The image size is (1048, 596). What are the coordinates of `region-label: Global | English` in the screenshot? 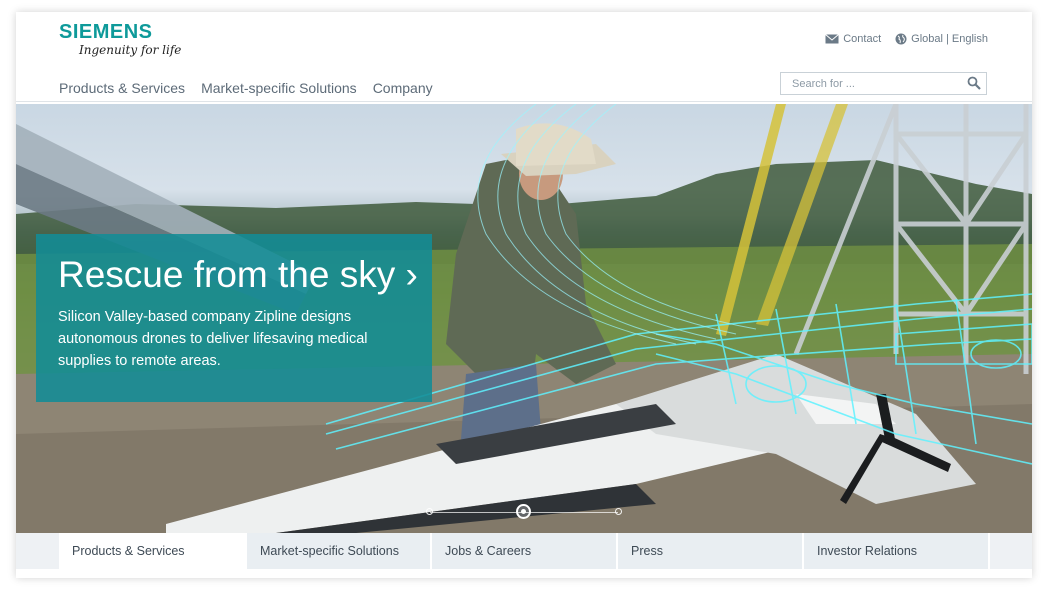 It's located at (949, 39).